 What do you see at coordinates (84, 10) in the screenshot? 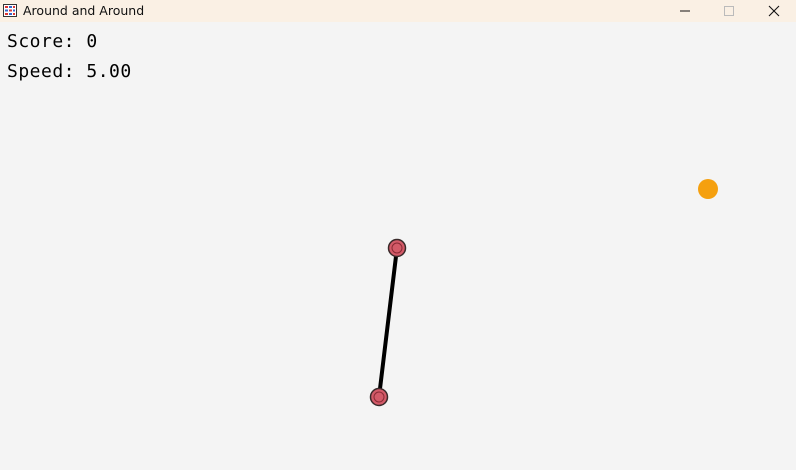
I see `window-title: Around and Around` at bounding box center [84, 10].